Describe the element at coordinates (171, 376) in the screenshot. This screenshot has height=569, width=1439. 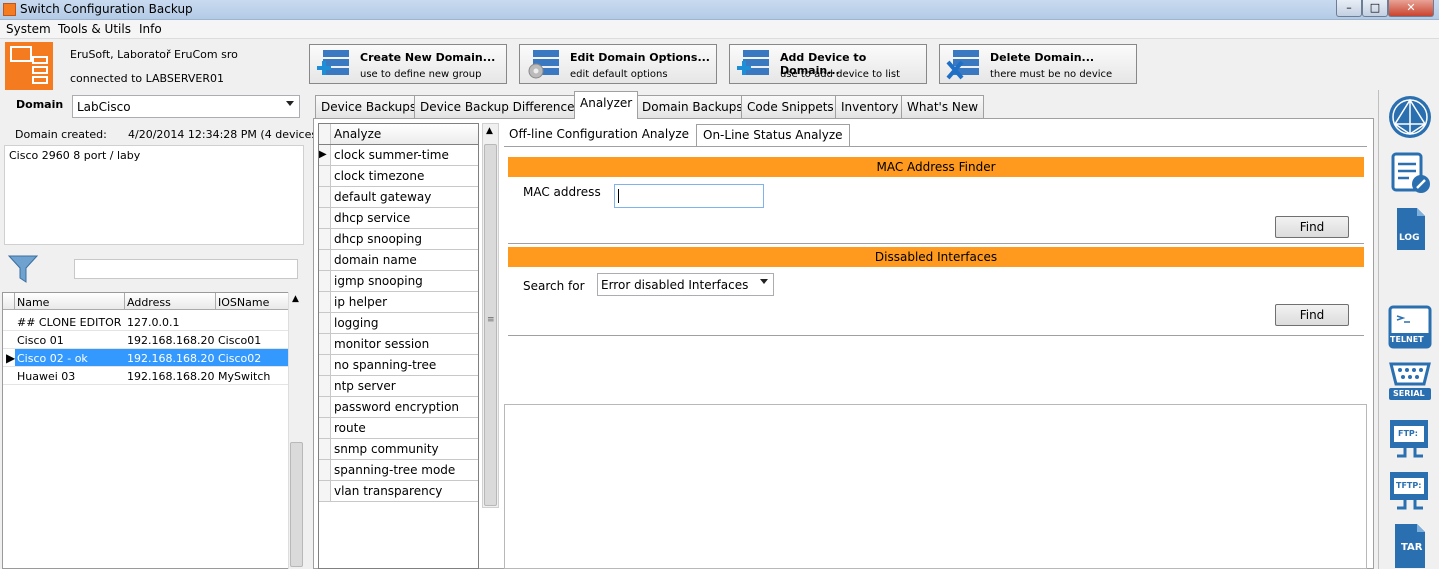
I see `cell-address: 192.168.168.205` at that location.